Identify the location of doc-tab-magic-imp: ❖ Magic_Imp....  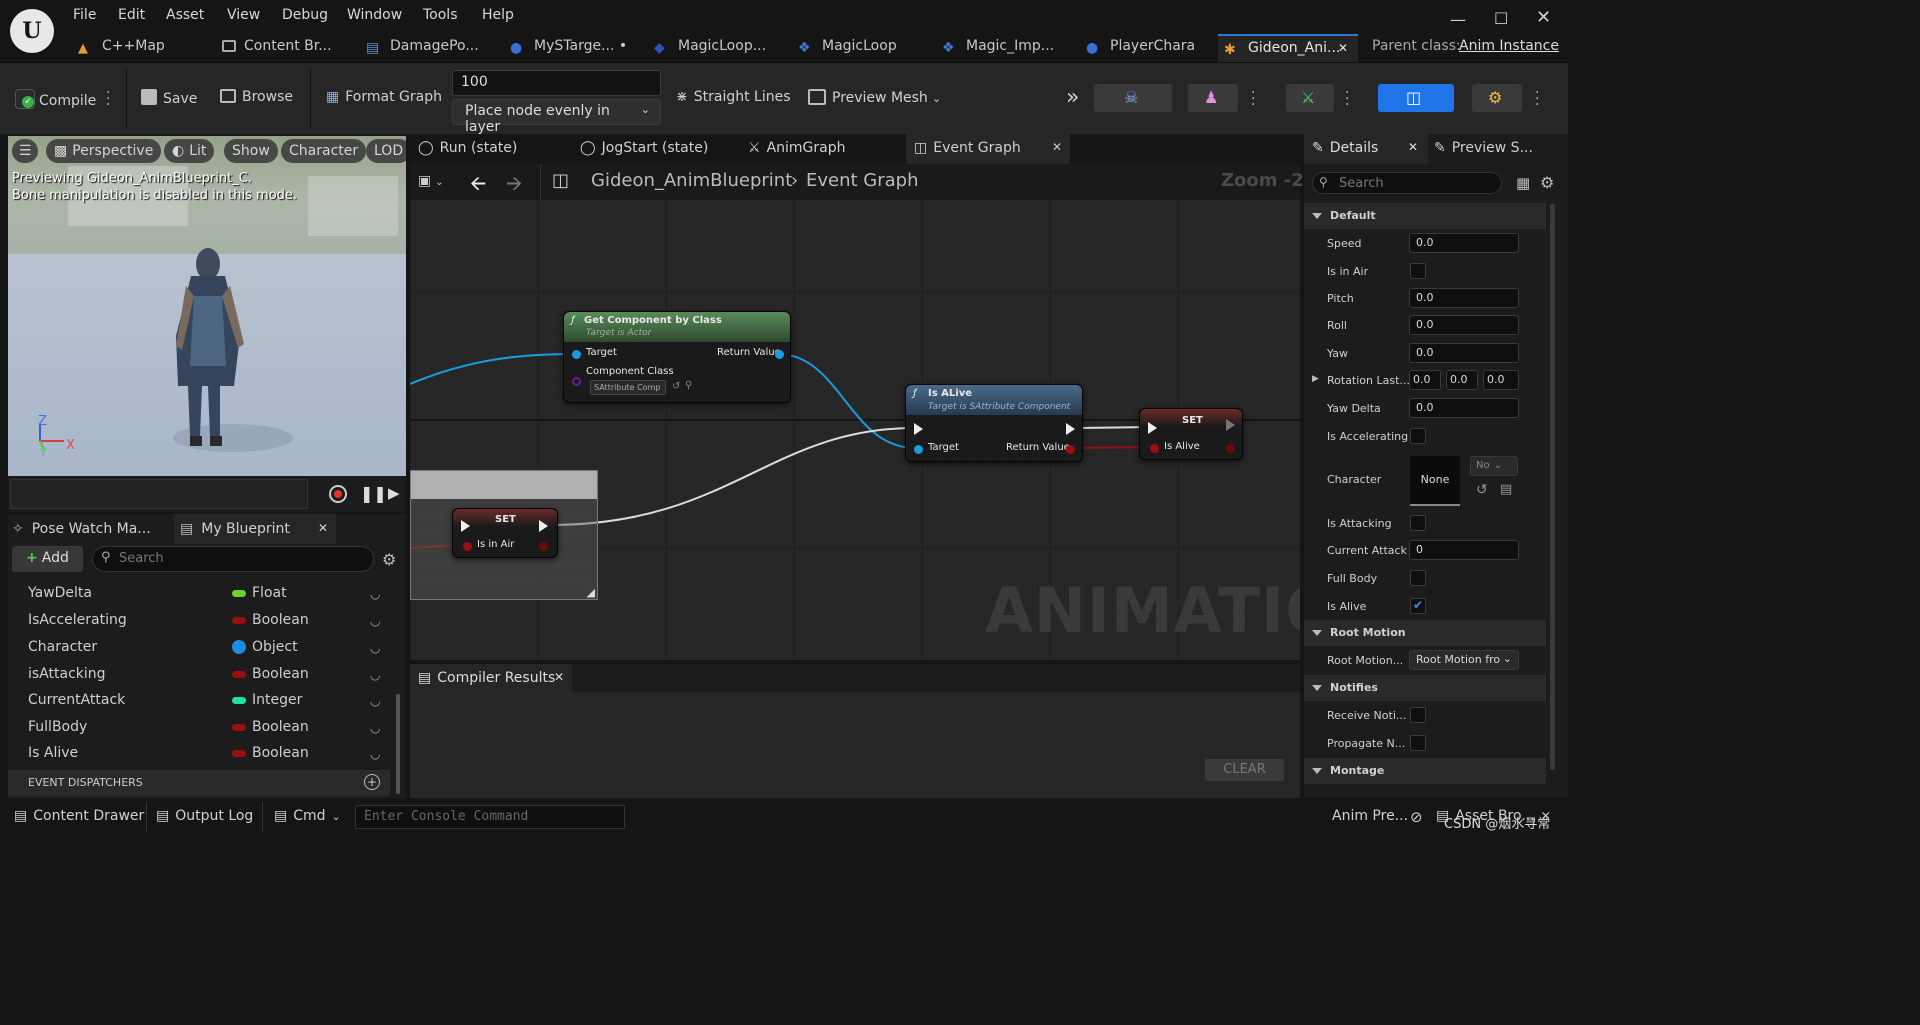
(1006, 48).